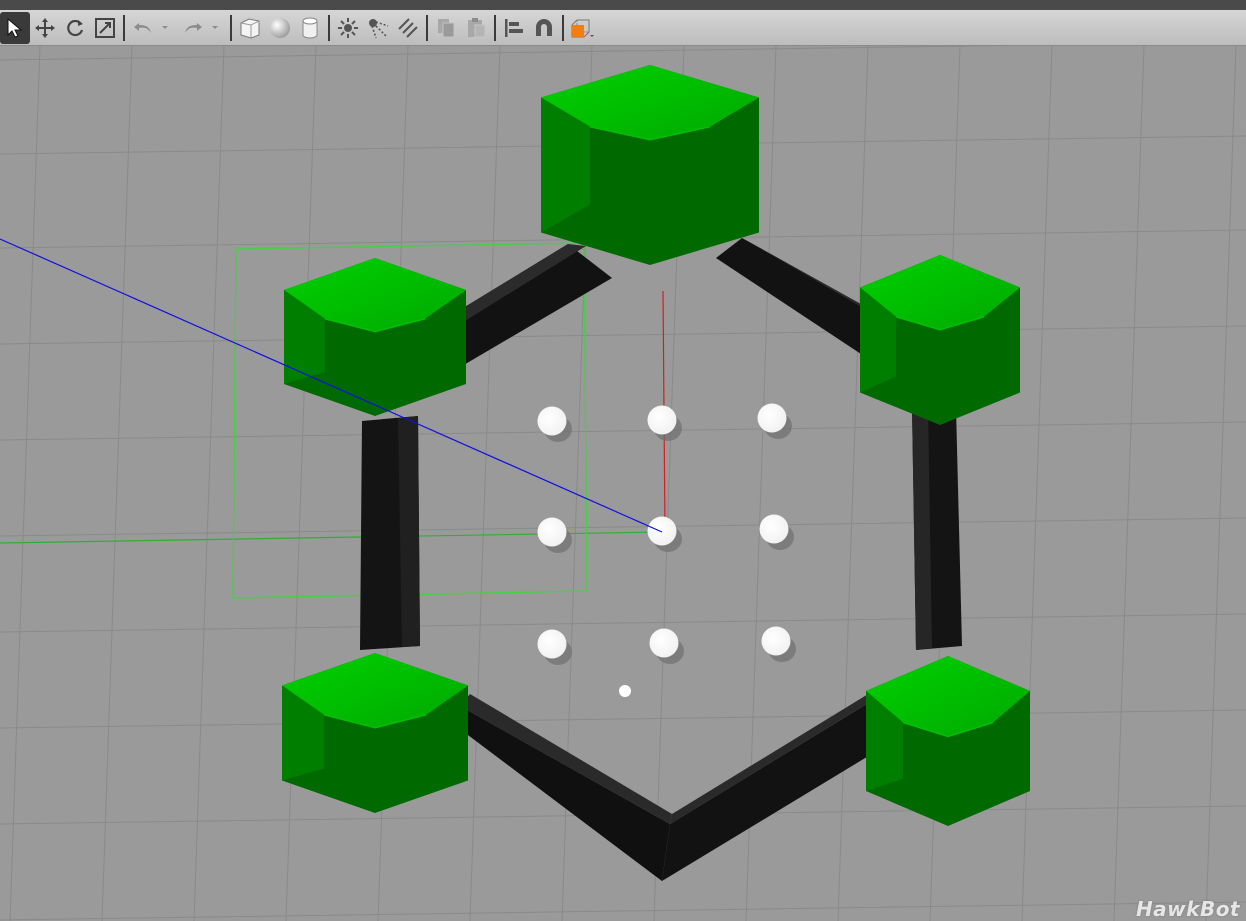 The image size is (1246, 921). I want to click on spot-light-icon, so click(379, 28).